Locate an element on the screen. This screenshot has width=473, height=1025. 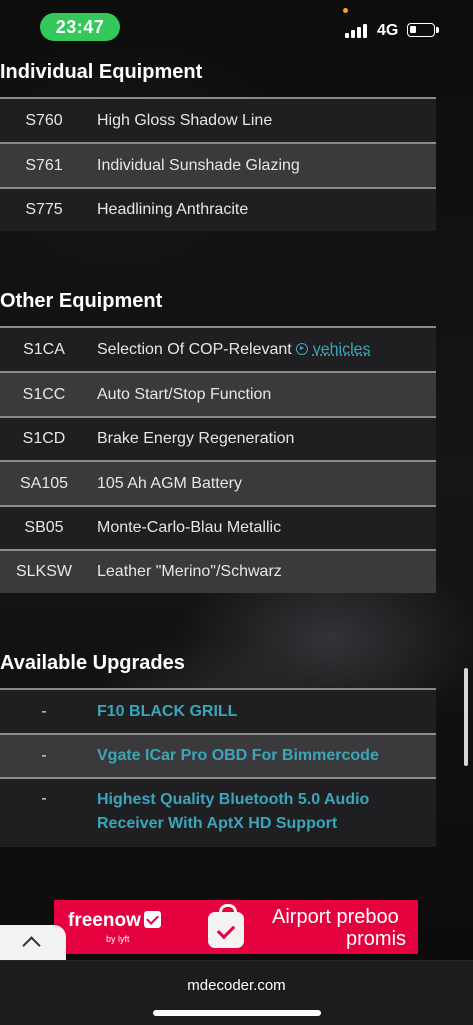
upgrade-link: F10 BLACK GRILL is located at coordinates (262, 712).